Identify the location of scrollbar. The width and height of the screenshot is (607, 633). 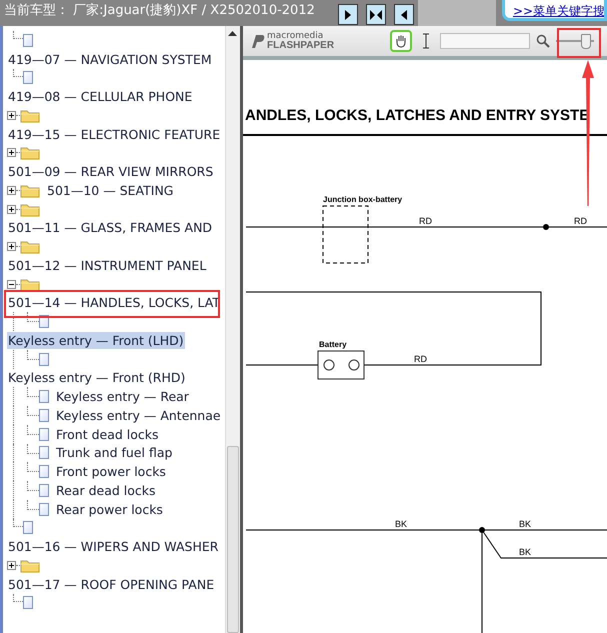
(232, 329).